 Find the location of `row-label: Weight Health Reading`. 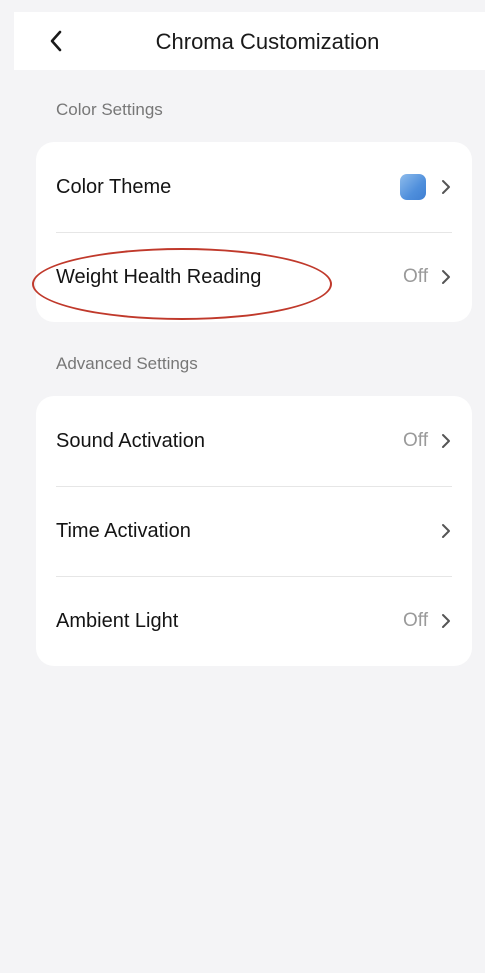

row-label: Weight Health Reading is located at coordinates (159, 276).